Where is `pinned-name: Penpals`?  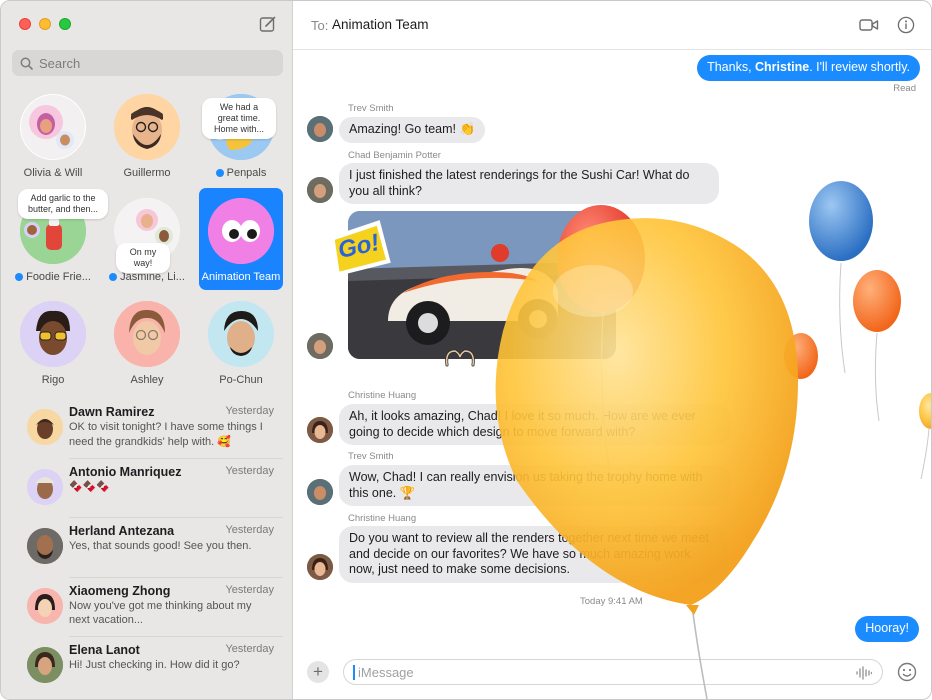
pinned-name: Penpals is located at coordinates (246, 173).